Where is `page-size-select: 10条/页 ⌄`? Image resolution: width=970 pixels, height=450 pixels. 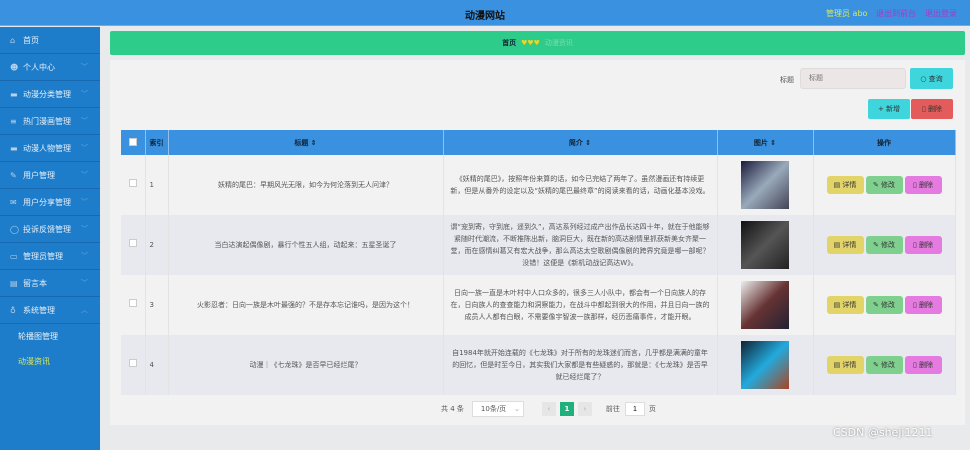
page-size-select: 10条/页 ⌄ is located at coordinates (497, 409).